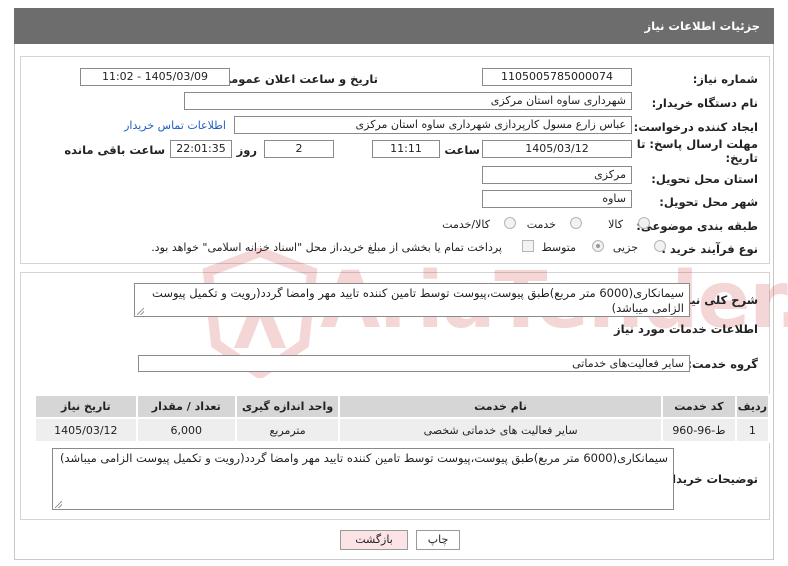 Image resolution: width=788 pixels, height=566 pixels. I want to click on province-field: مرکزی, so click(557, 175).